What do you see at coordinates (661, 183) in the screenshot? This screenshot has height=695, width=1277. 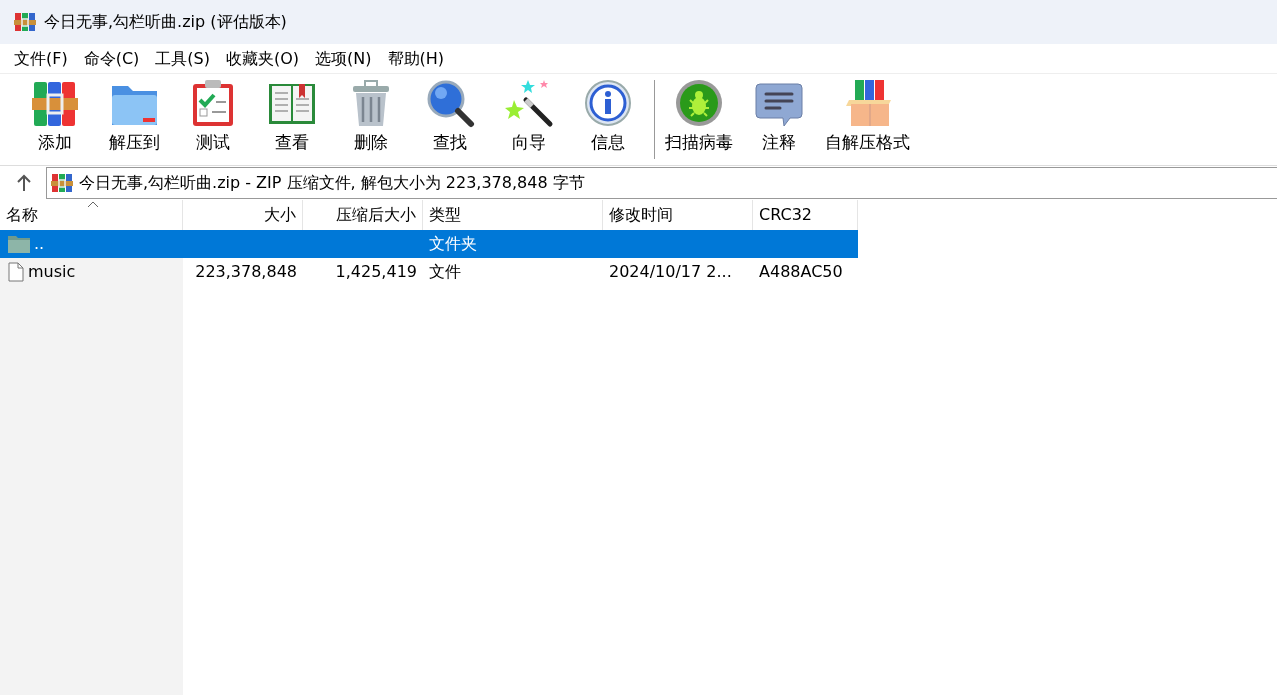 I see `address-field: 今日无事,勾栏听曲.zip - ZIP 压缩文件, 解包大小为 223,378,848 字节` at bounding box center [661, 183].